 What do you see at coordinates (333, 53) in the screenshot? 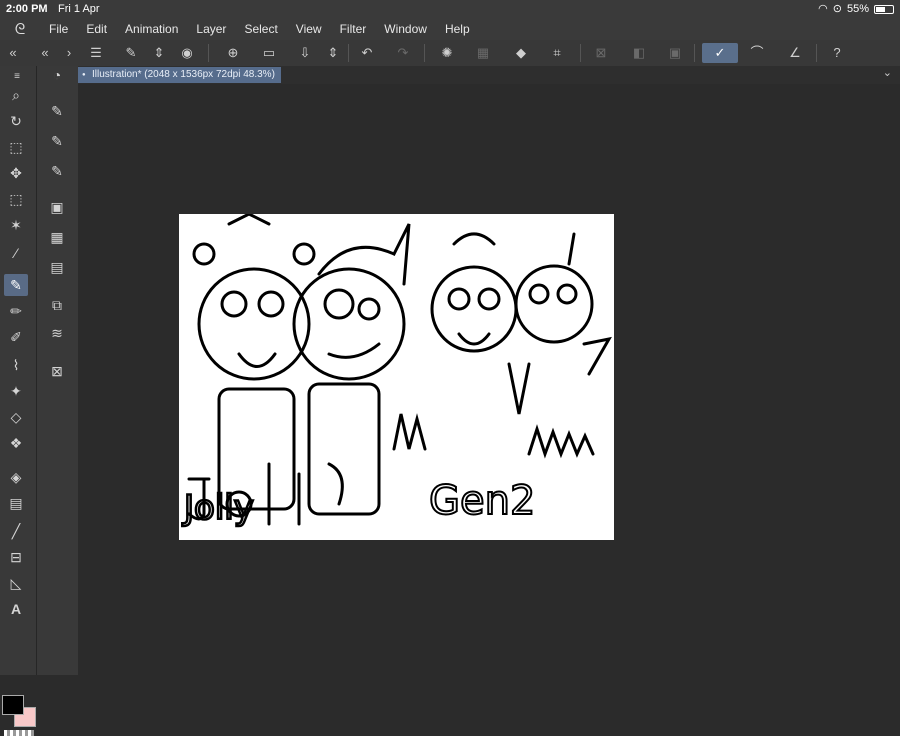
I see `up-down-2-icon: ⇕` at bounding box center [333, 53].